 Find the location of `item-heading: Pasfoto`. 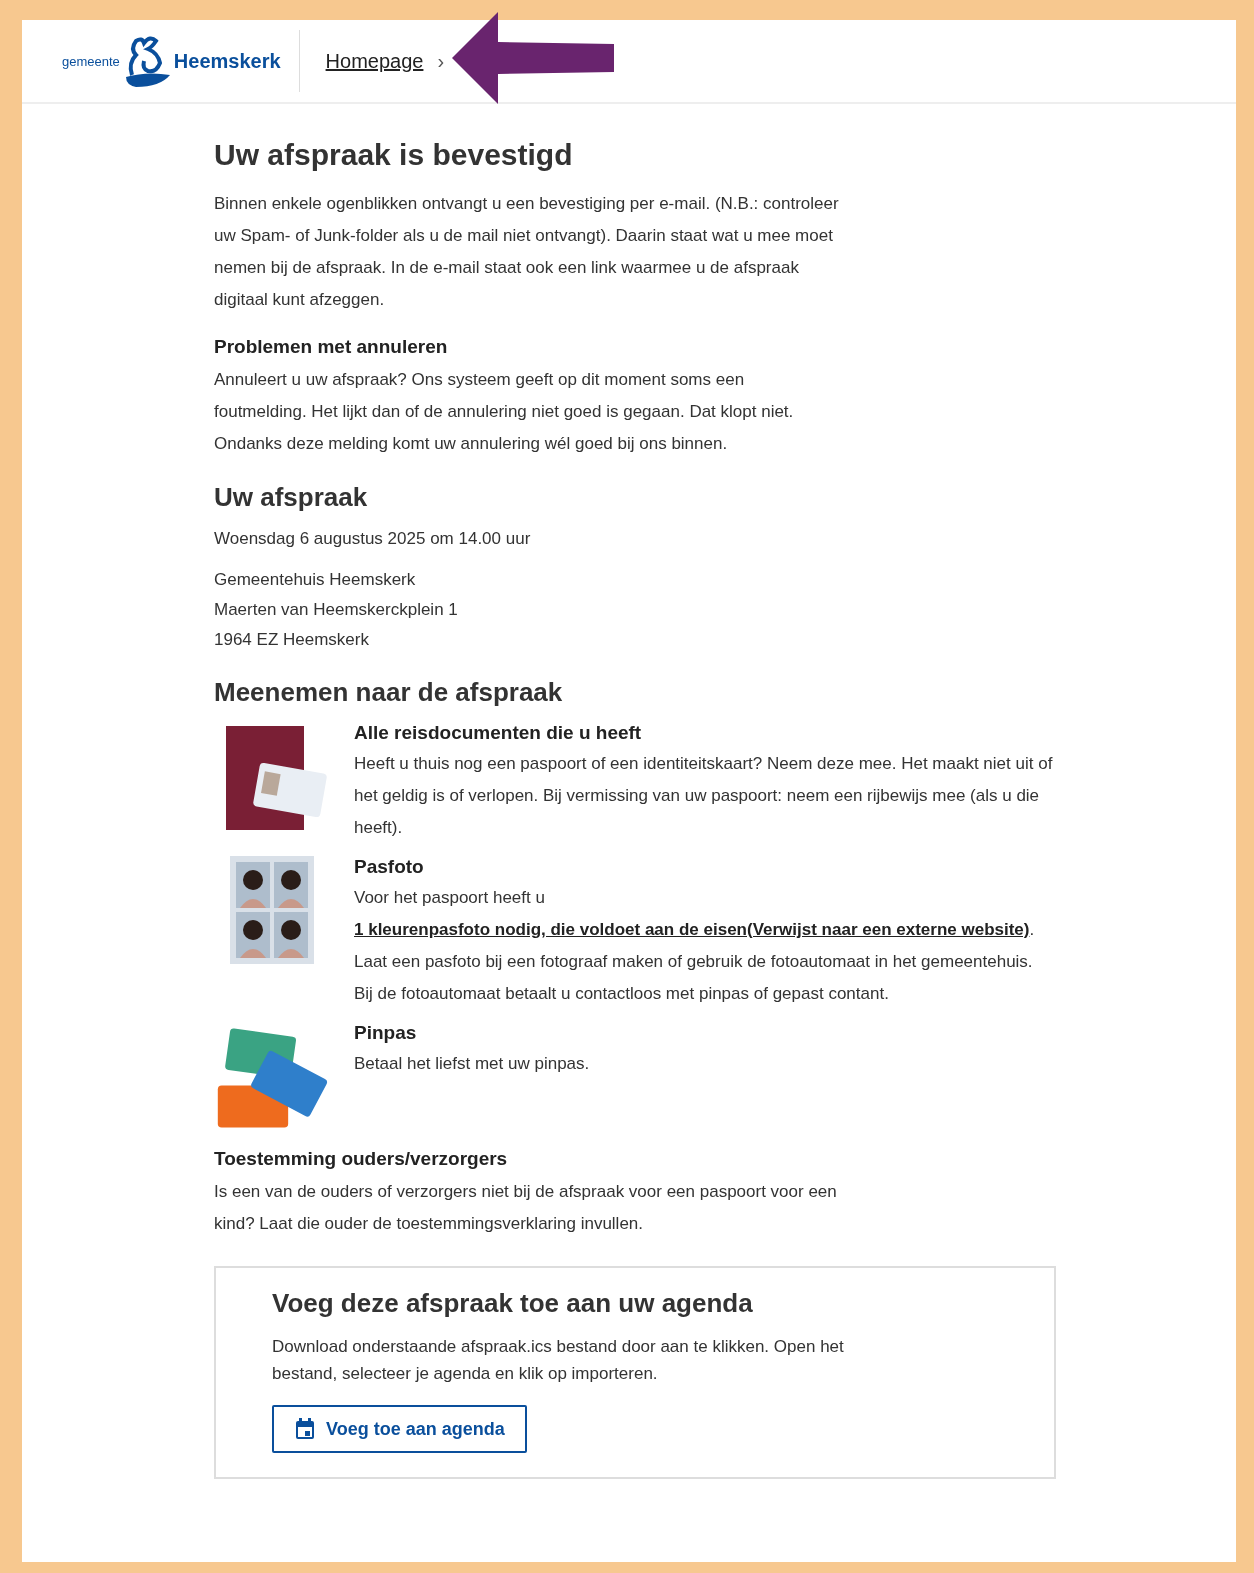

item-heading: Pasfoto is located at coordinates (389, 867).